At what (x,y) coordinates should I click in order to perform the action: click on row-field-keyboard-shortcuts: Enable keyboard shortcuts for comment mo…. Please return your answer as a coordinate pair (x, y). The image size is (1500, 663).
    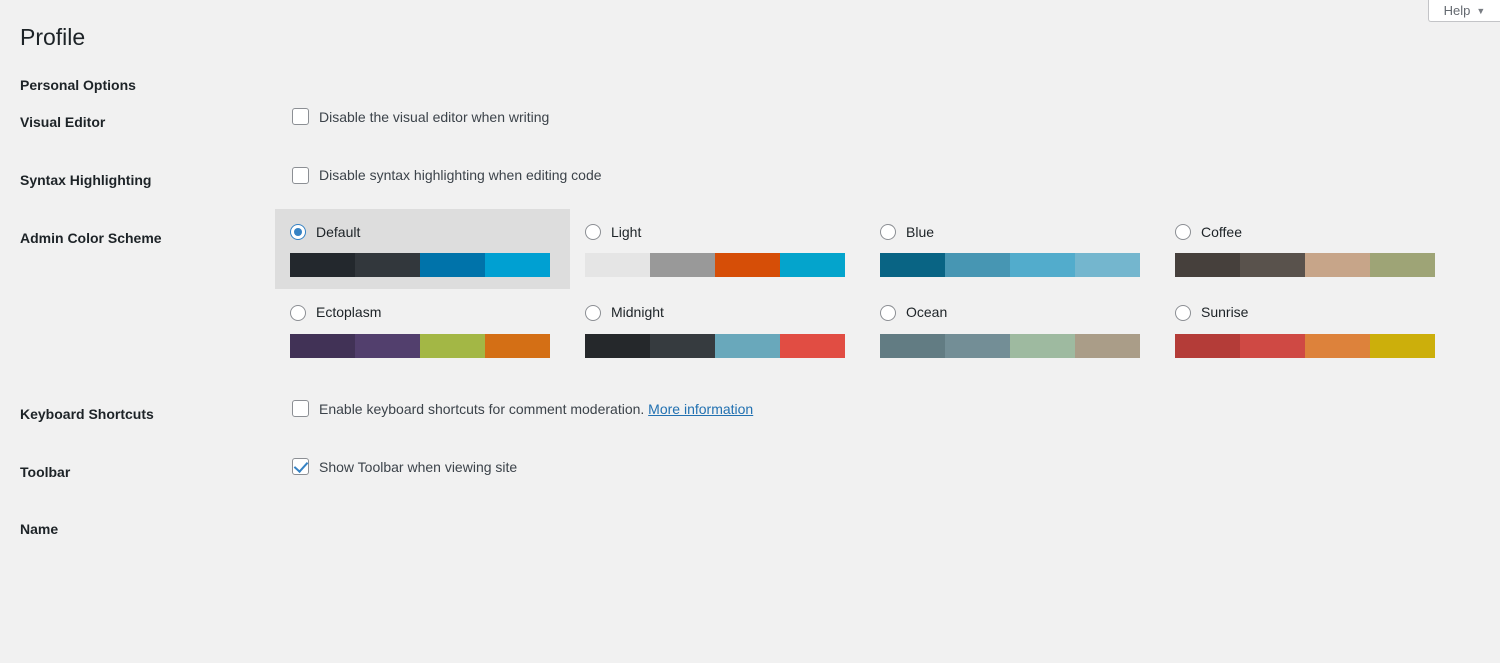
    Looking at the image, I should click on (891, 414).